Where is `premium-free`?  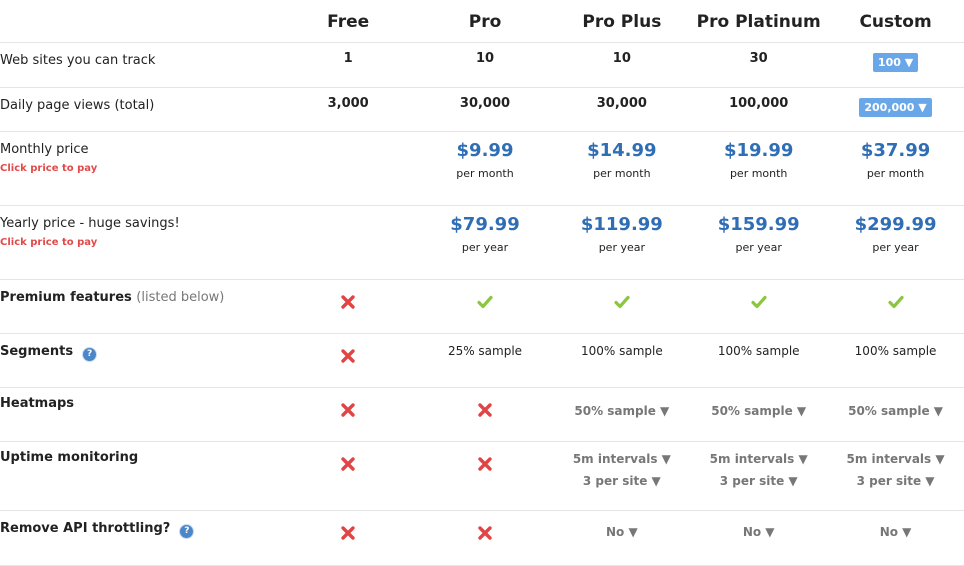 premium-free is located at coordinates (348, 306).